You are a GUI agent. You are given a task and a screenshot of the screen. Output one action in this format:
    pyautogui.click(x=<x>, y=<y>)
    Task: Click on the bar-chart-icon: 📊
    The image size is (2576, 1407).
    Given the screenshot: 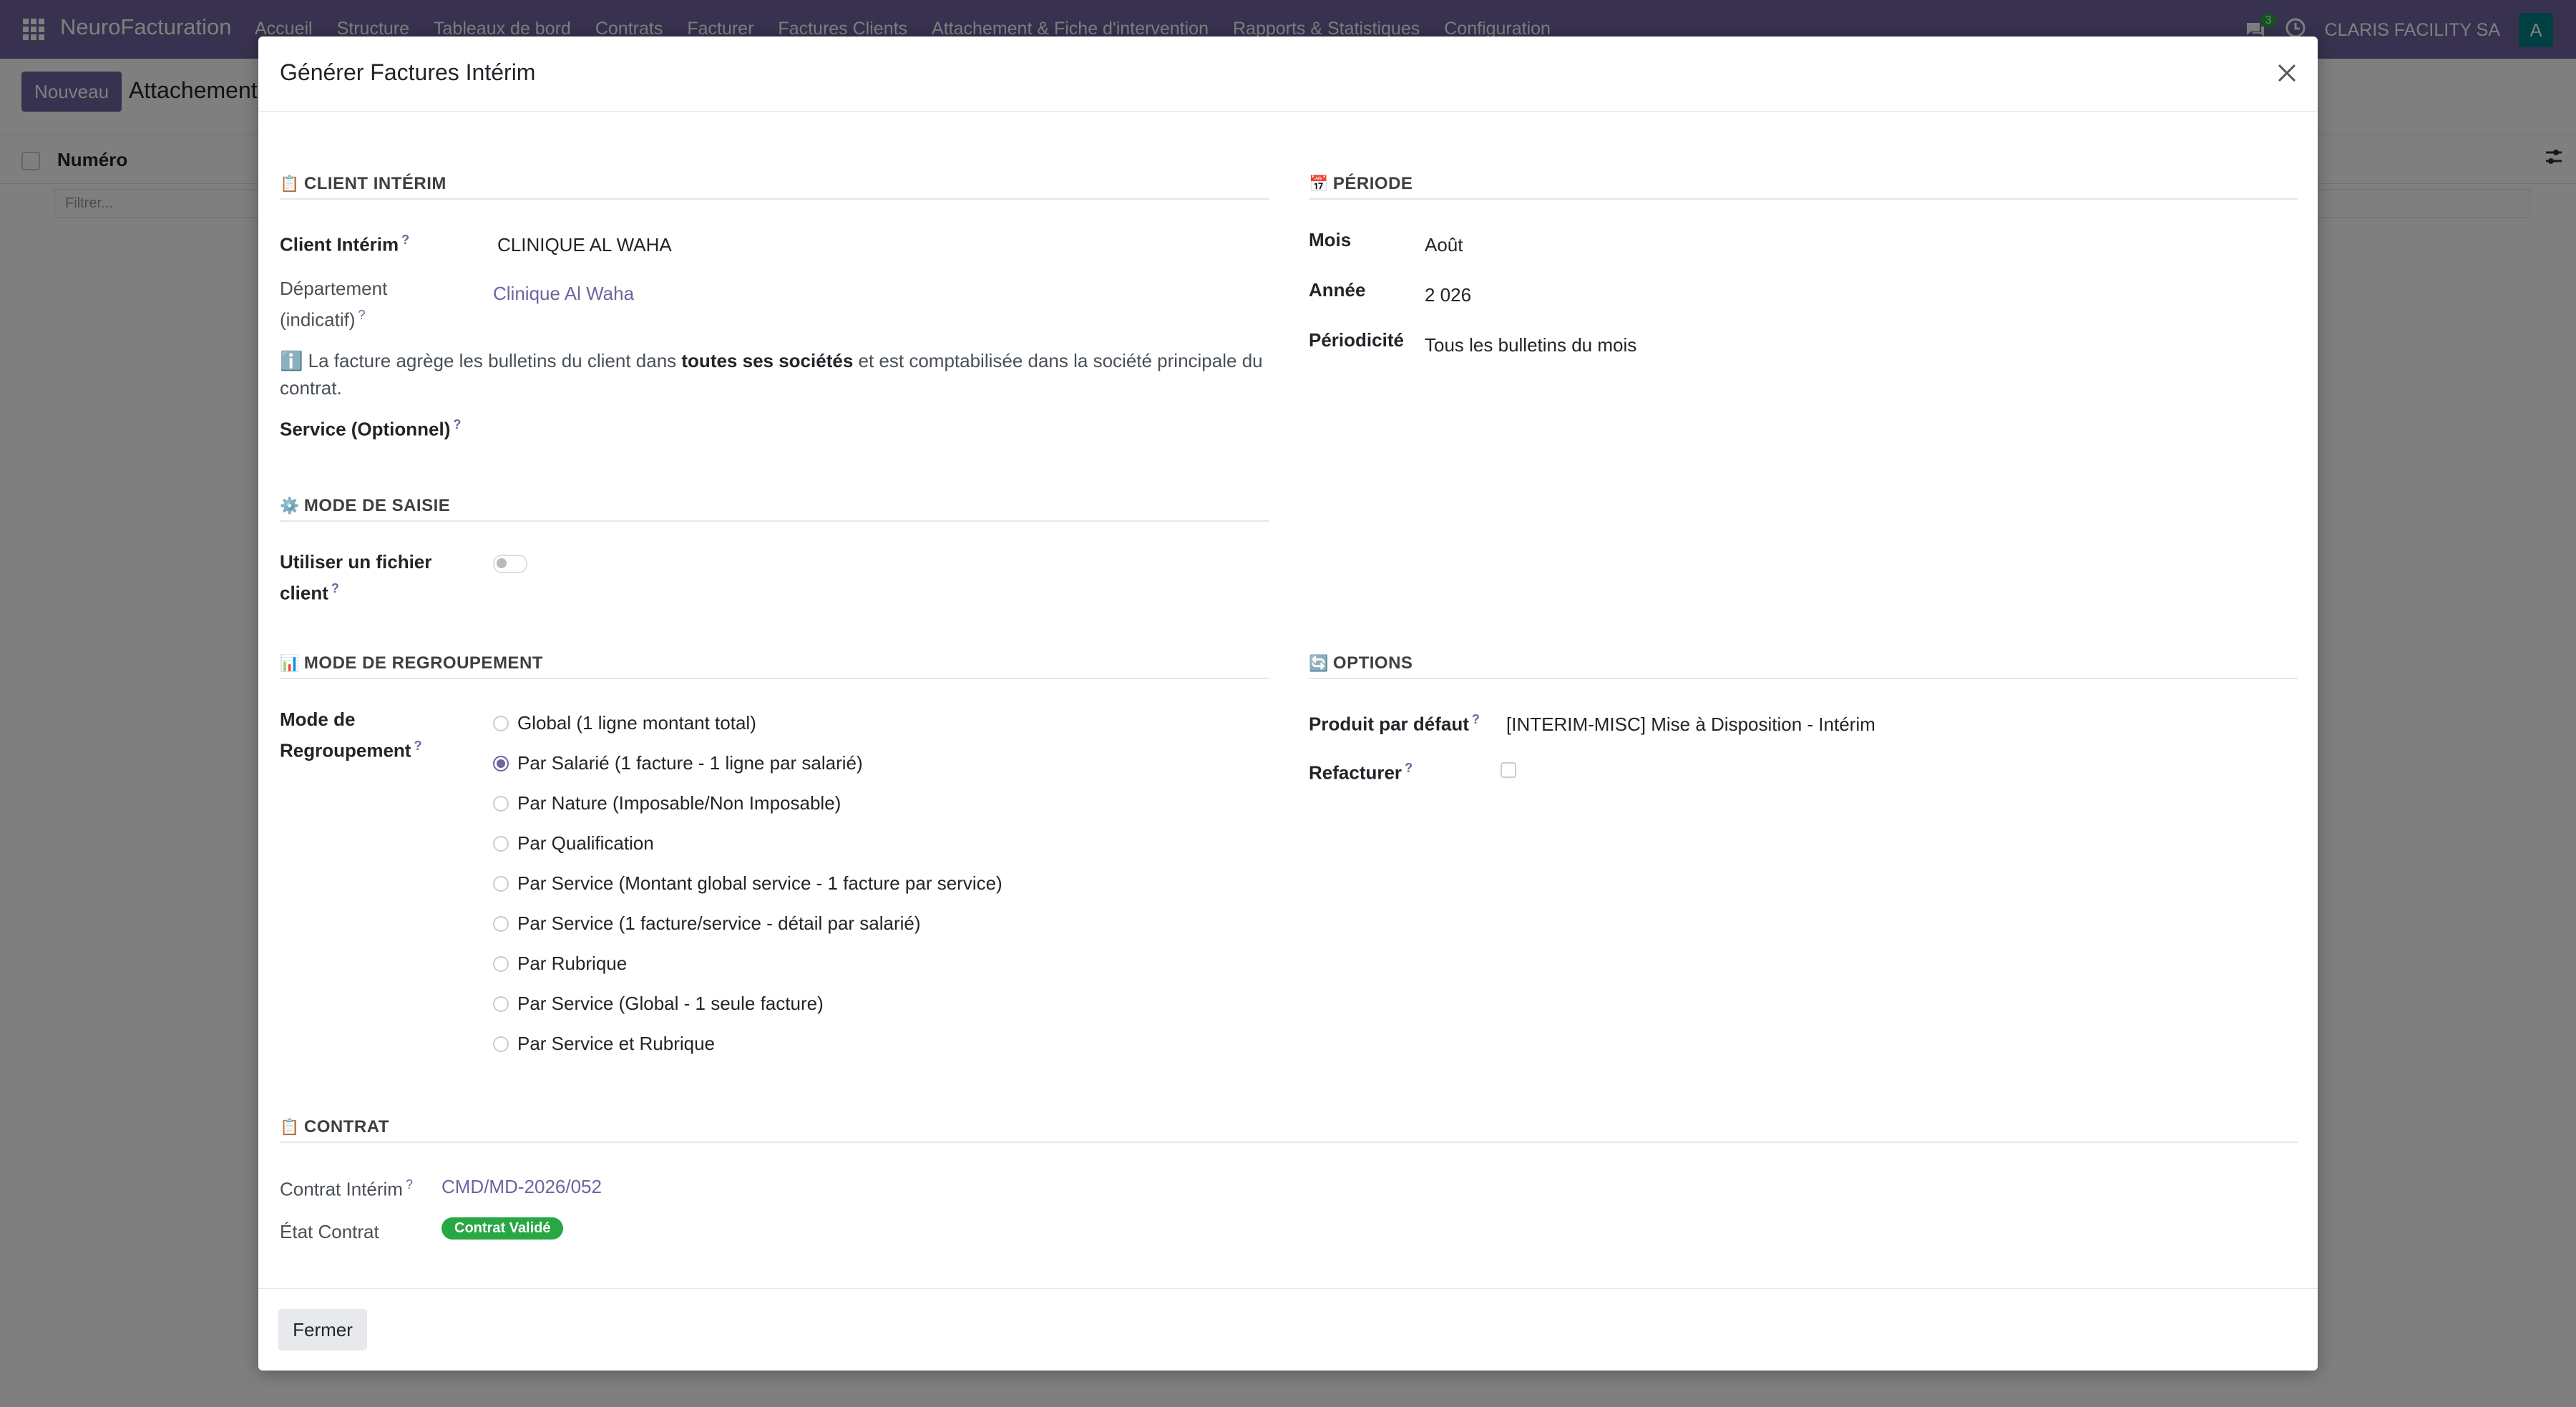 What is the action you would take?
    pyautogui.click(x=290, y=663)
    